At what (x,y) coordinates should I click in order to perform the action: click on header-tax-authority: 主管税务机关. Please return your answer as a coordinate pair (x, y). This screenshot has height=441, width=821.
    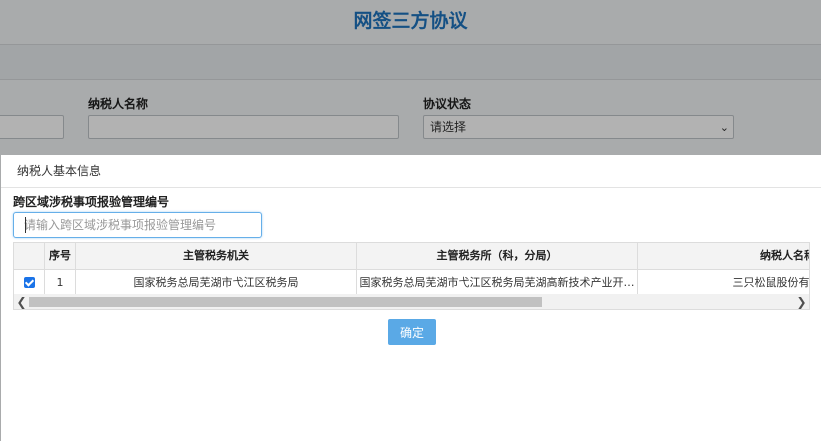
    Looking at the image, I should click on (216, 256).